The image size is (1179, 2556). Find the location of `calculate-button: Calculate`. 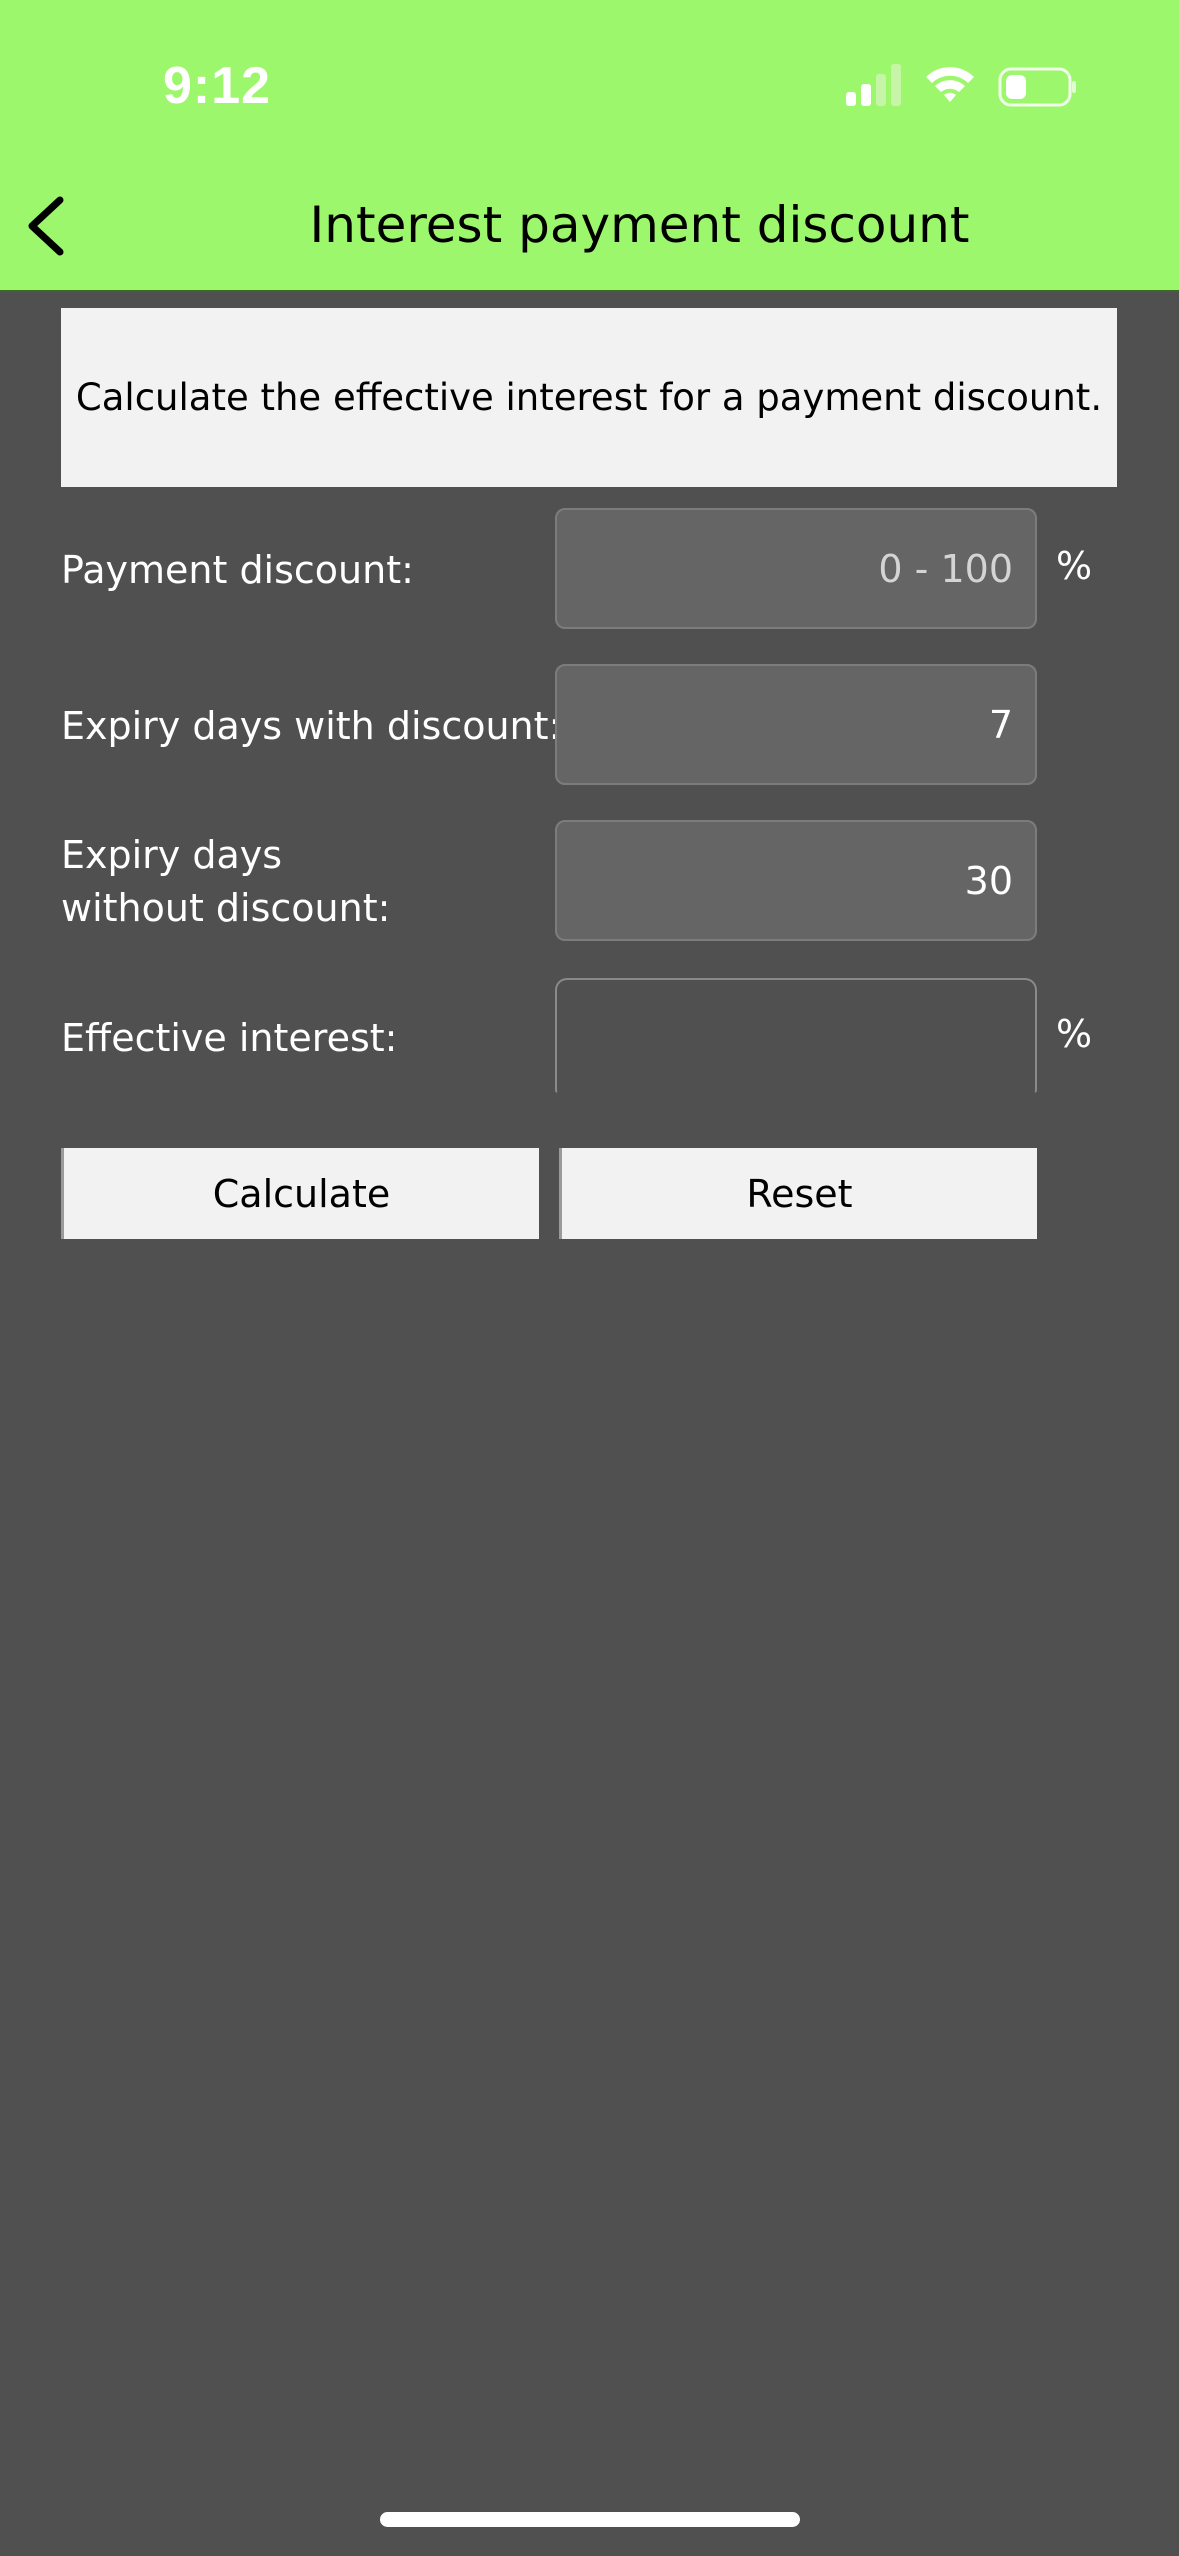

calculate-button: Calculate is located at coordinates (300, 1193).